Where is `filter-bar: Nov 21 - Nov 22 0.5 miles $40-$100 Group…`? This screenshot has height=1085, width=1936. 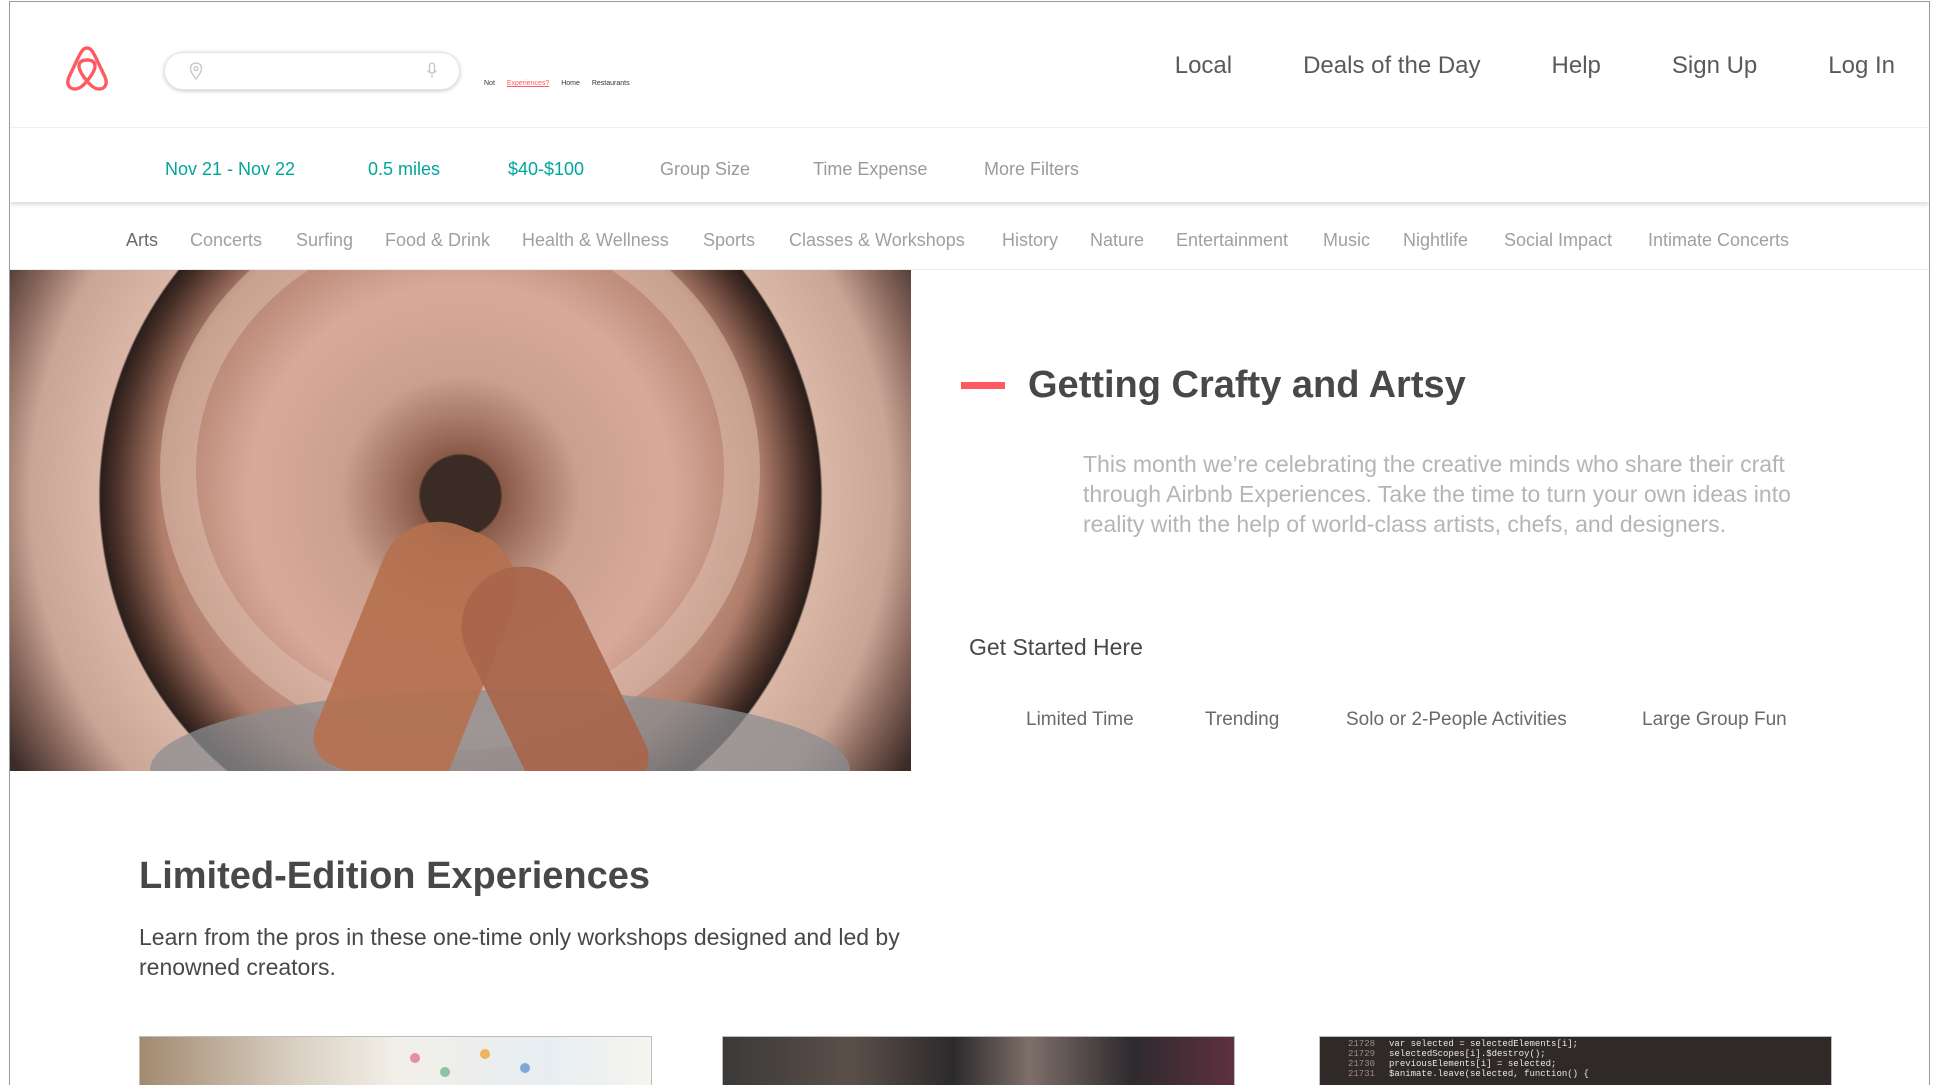
filter-bar: Nov 21 - Nov 22 0.5 miles $40-$100 Group… is located at coordinates (969, 165).